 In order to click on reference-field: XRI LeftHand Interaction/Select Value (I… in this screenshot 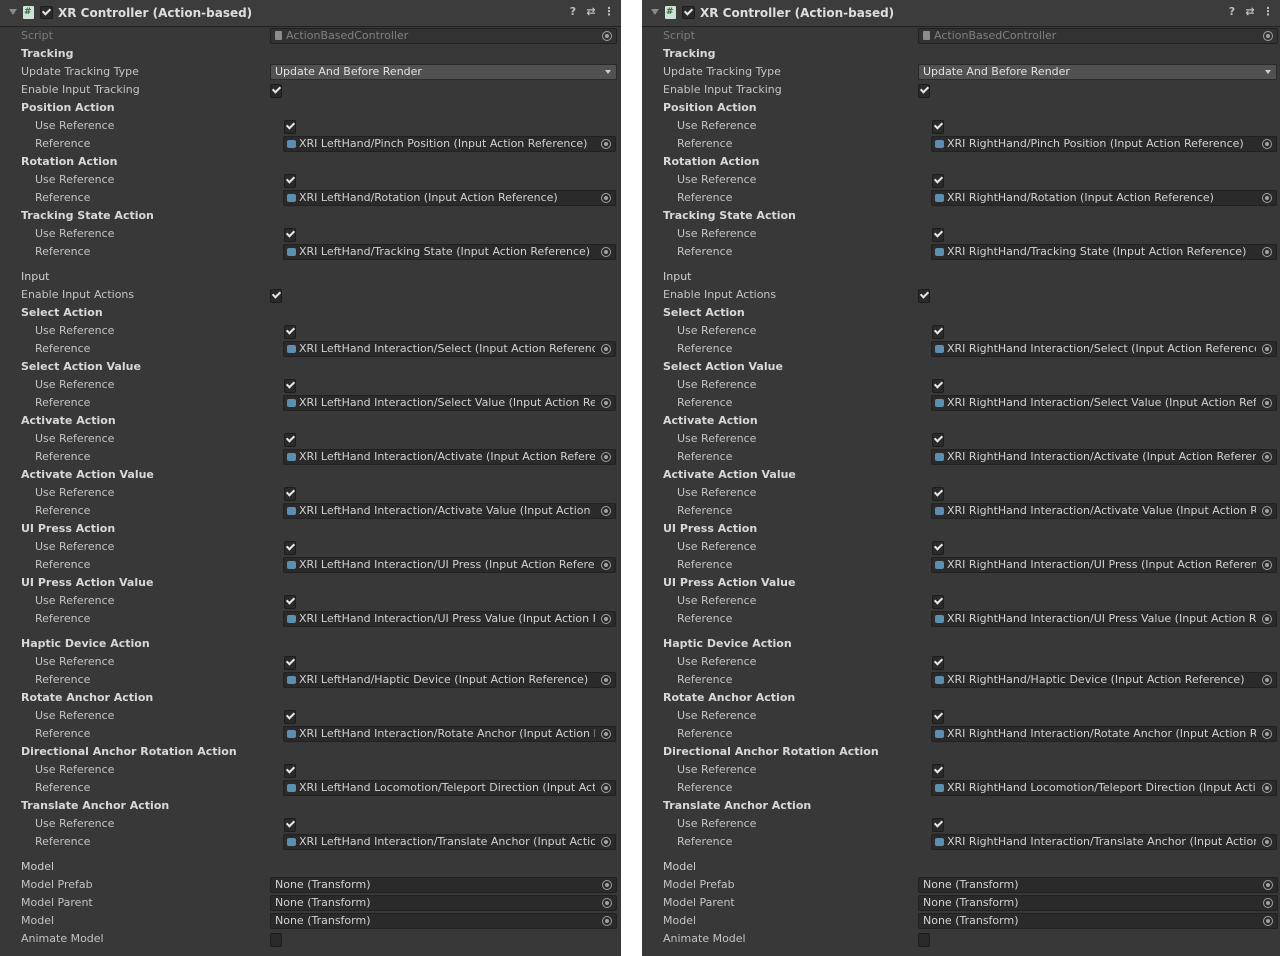, I will do `click(449, 403)`.